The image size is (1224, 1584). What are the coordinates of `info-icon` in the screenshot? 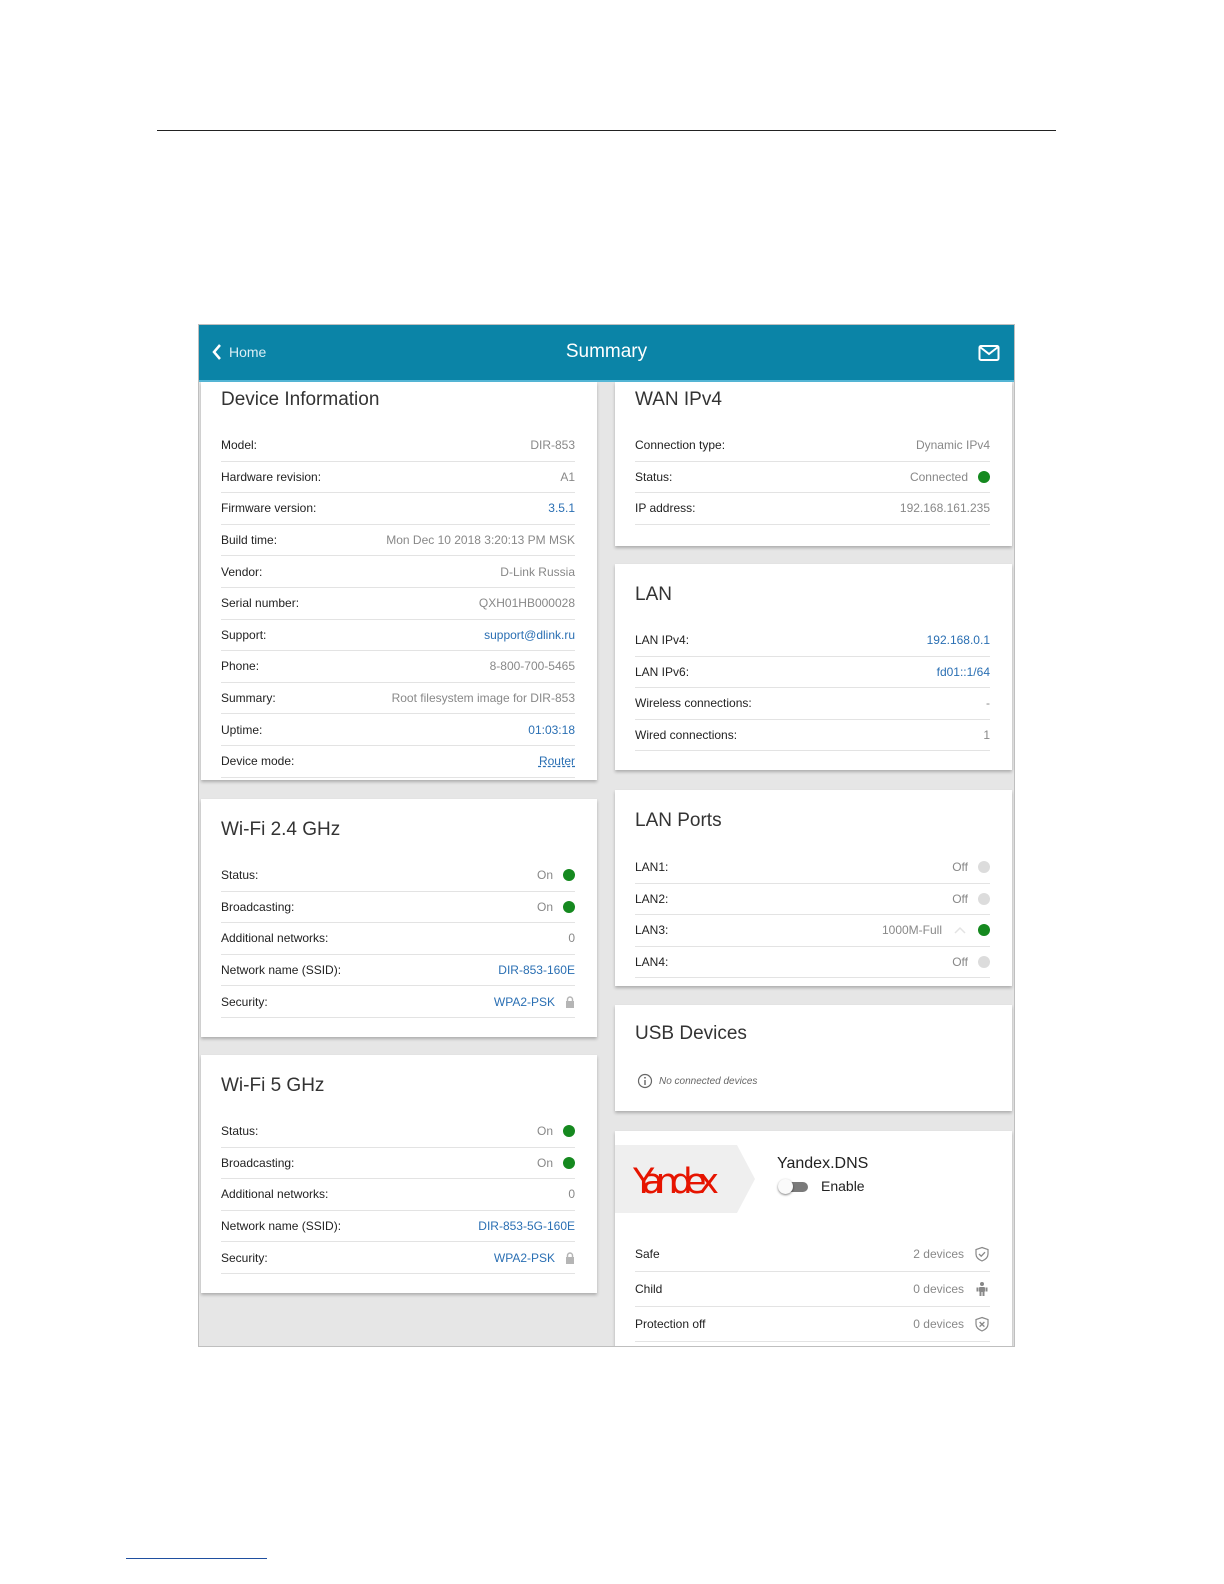 It's located at (645, 1081).